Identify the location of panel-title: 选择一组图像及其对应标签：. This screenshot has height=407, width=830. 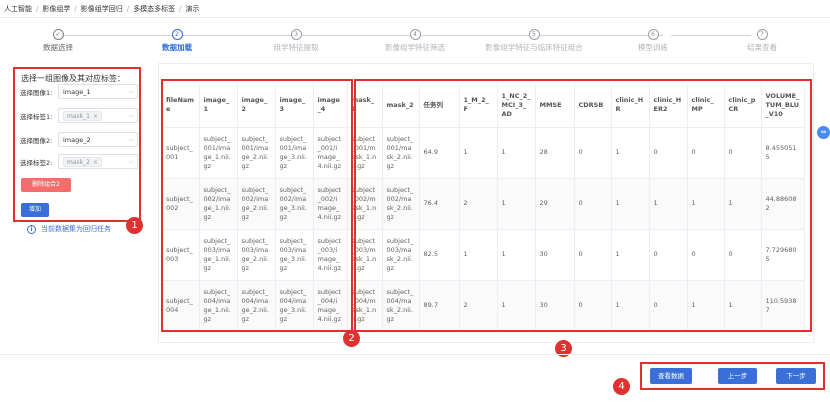
(73, 78).